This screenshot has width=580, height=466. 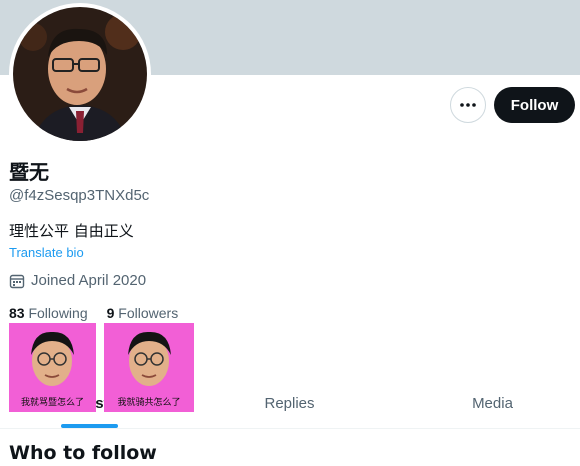 I want to click on meme-sticker: 我就骂暨怎么了, so click(x=52, y=367).